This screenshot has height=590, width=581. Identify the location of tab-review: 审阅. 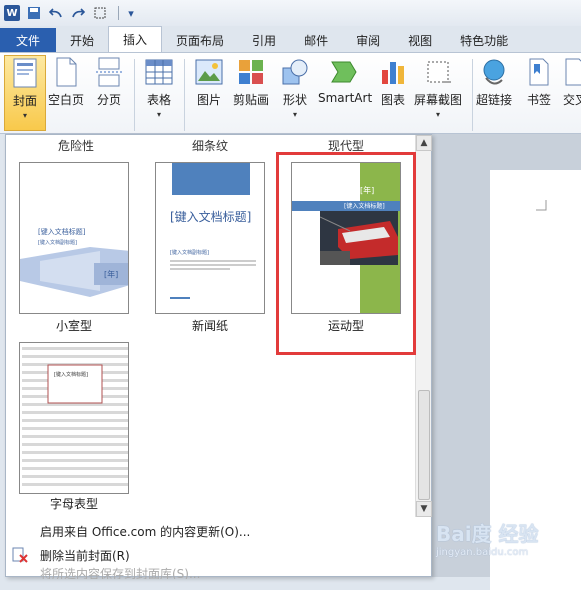
(368, 40).